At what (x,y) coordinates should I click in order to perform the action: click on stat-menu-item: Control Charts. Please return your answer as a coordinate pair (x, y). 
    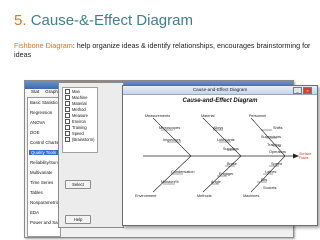
    Looking at the image, I should click on (44, 142).